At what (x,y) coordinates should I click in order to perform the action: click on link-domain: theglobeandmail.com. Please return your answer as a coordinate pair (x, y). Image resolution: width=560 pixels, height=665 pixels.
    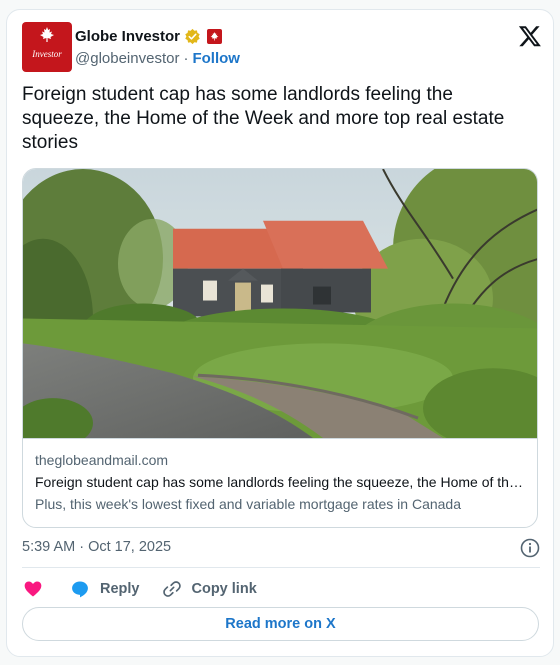
    Looking at the image, I should click on (102, 460).